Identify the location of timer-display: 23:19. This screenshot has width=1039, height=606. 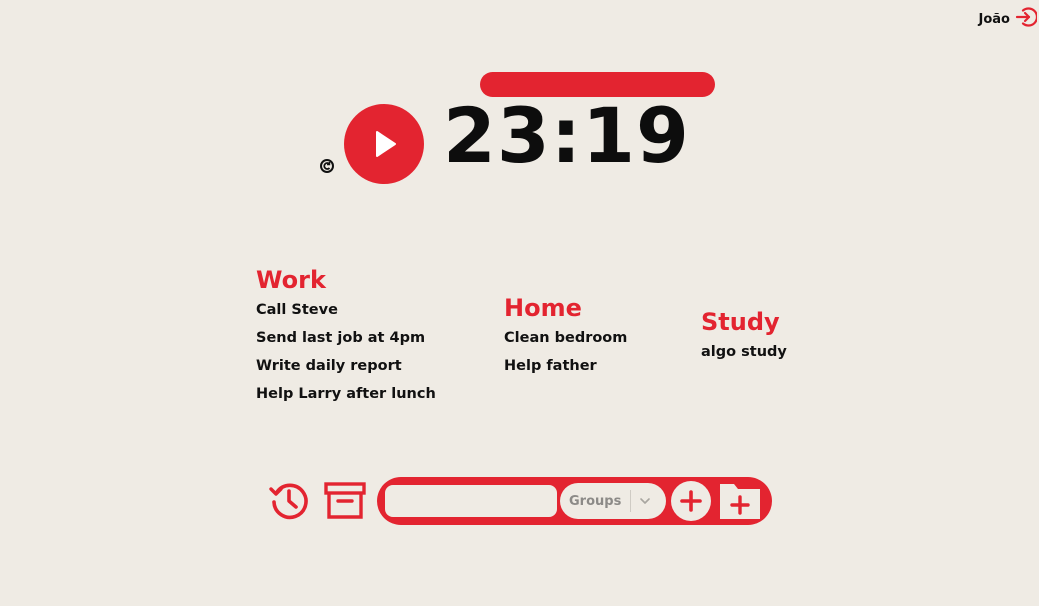
(566, 135).